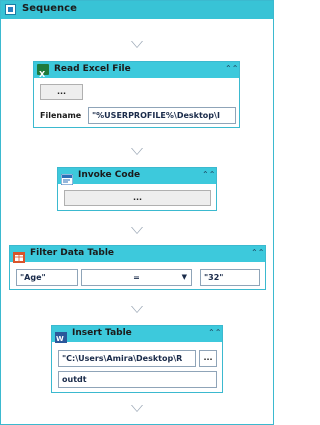 The height and width of the screenshot is (425, 320). What do you see at coordinates (137, 254) in the screenshot?
I see `filter-data-table-header: Filter Data Table ⌃⌃` at bounding box center [137, 254].